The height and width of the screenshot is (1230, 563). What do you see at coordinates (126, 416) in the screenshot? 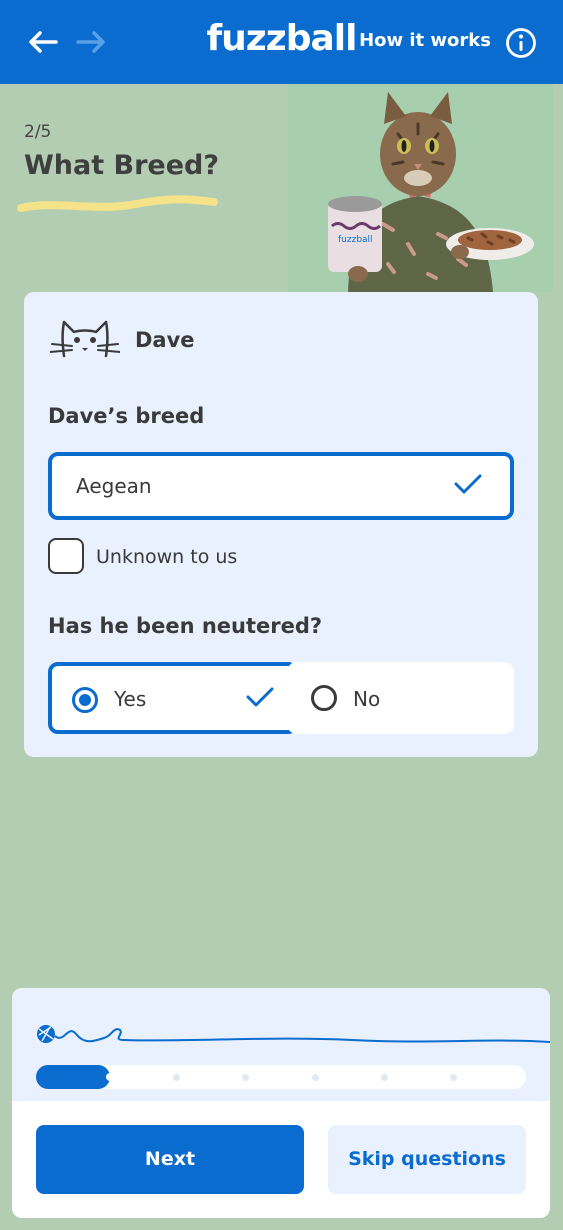
I see `breed-label: Dave’s breed` at bounding box center [126, 416].